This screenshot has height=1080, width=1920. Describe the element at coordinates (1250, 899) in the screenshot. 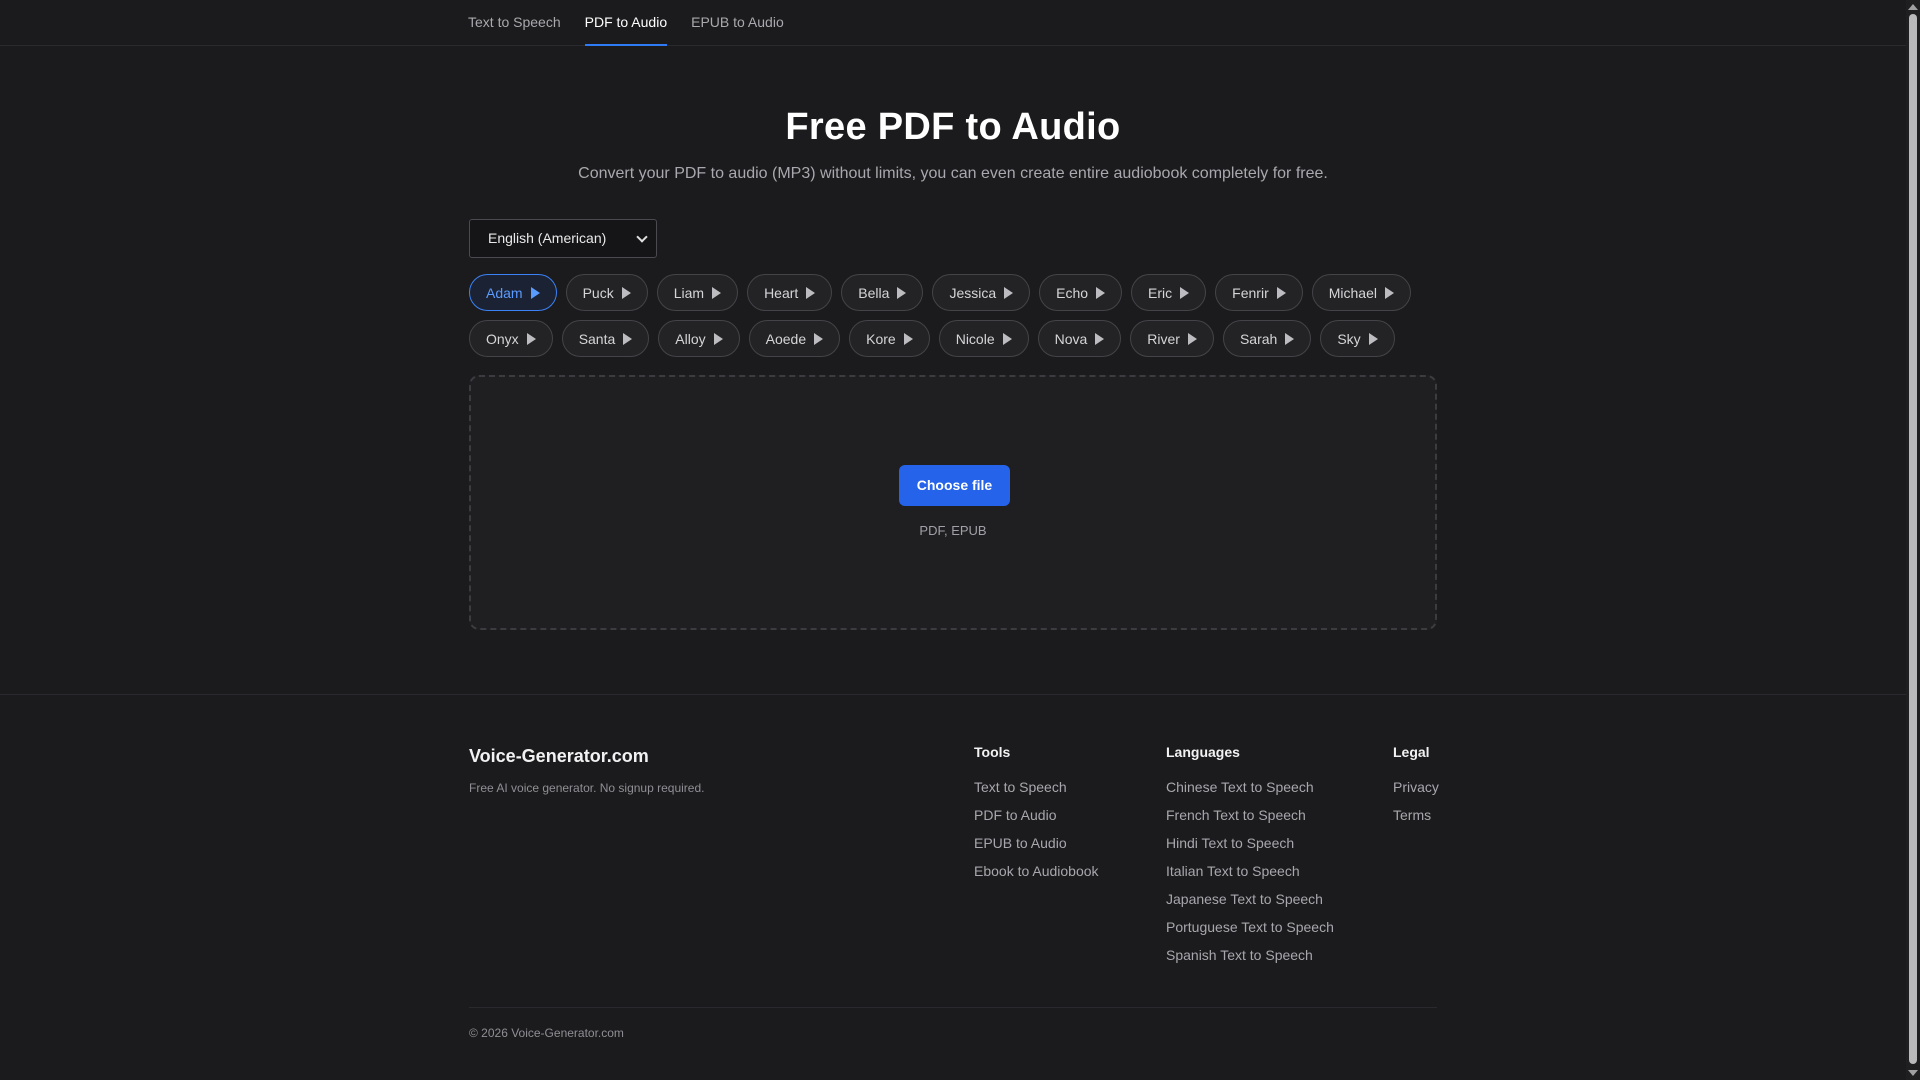

I see `footer-link-japanese: Japanese Text to Speech` at that location.